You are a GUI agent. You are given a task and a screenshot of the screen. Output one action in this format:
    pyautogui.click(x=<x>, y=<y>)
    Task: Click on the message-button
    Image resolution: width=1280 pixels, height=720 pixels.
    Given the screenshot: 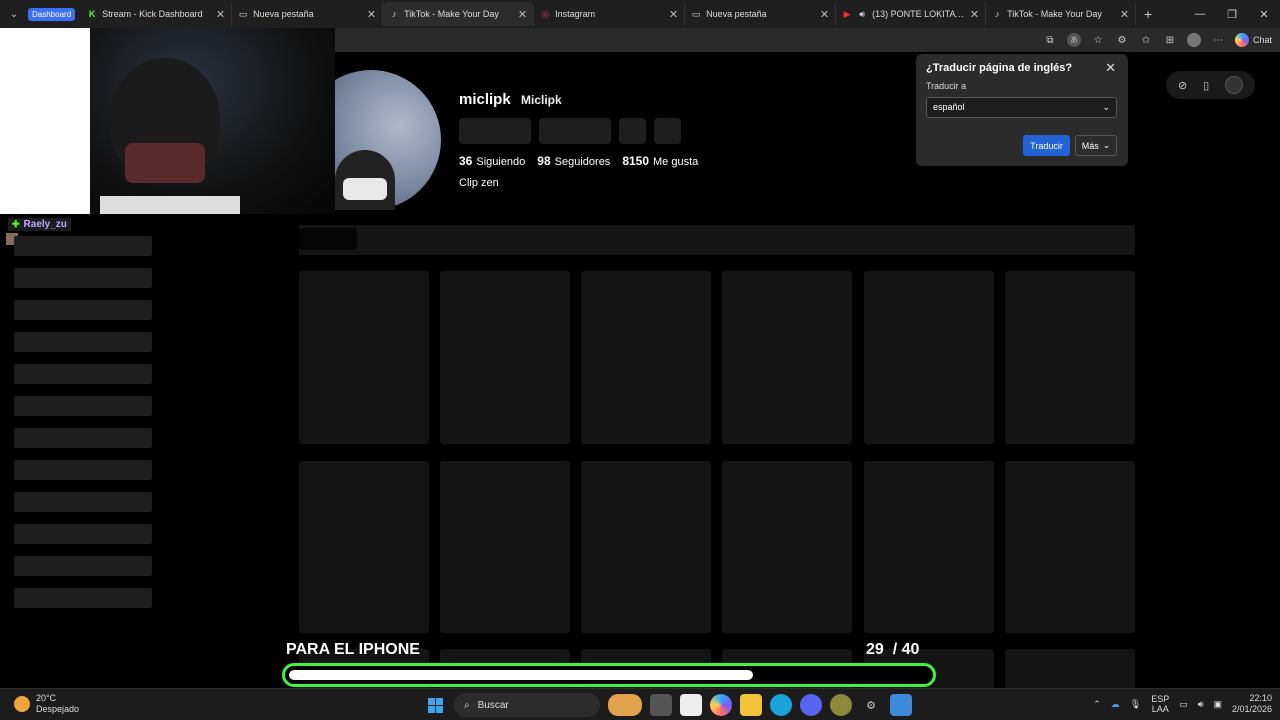 What is the action you would take?
    pyautogui.click(x=575, y=131)
    